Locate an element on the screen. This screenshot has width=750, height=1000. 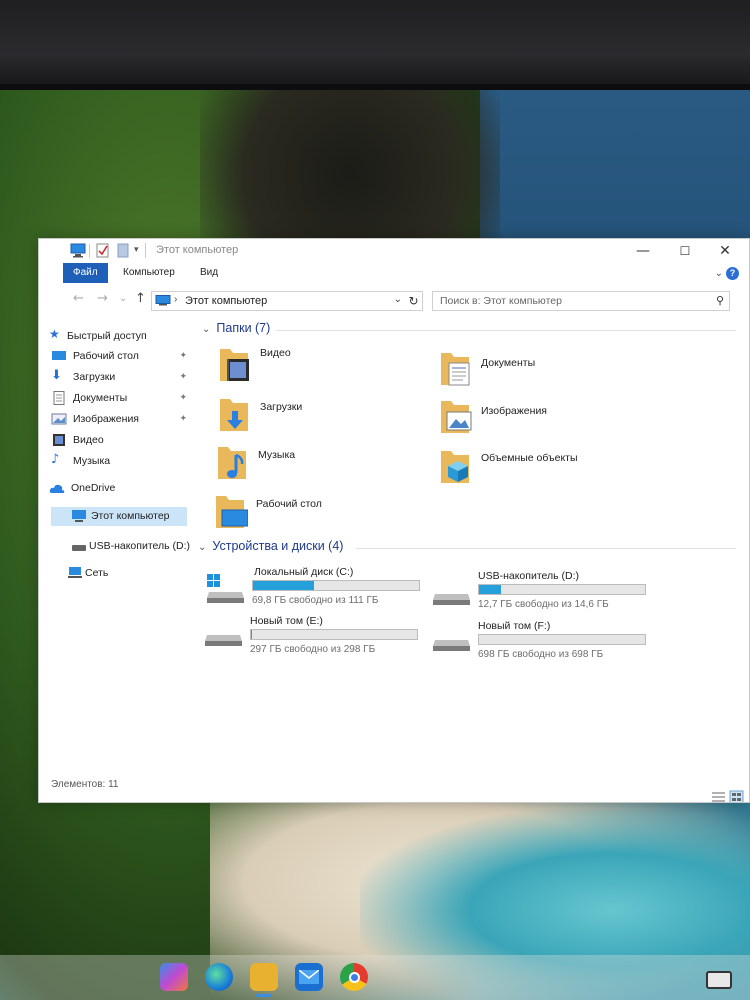
file-explorer-icon is located at coordinates (264, 980).